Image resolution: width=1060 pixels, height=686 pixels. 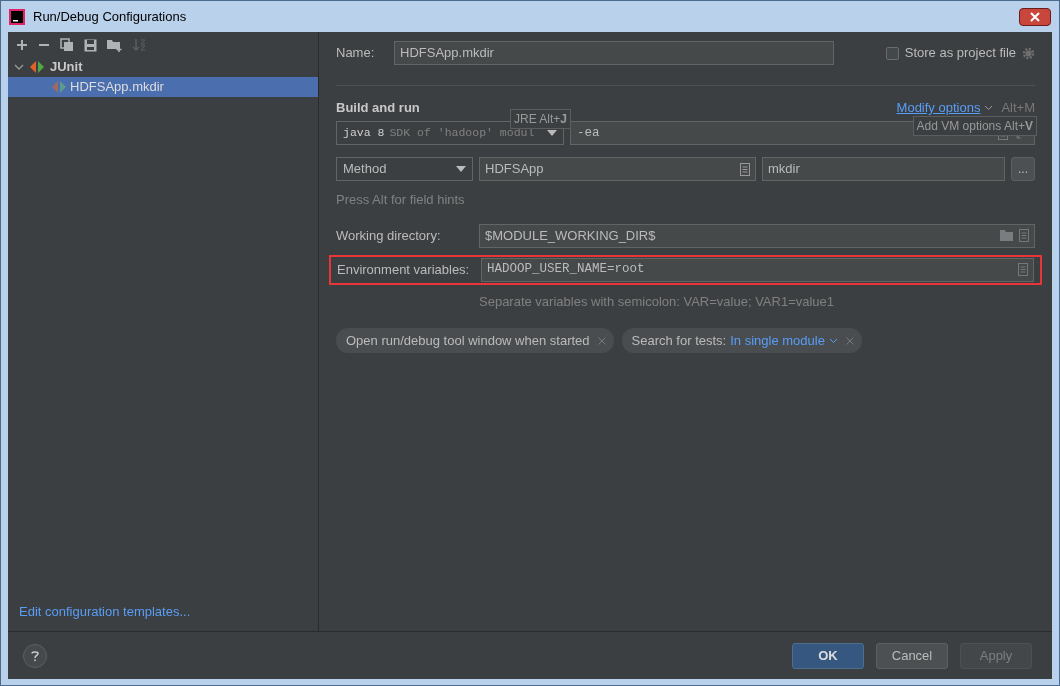 I want to click on shortcut-hint: Alt+M, so click(x=1018, y=108).